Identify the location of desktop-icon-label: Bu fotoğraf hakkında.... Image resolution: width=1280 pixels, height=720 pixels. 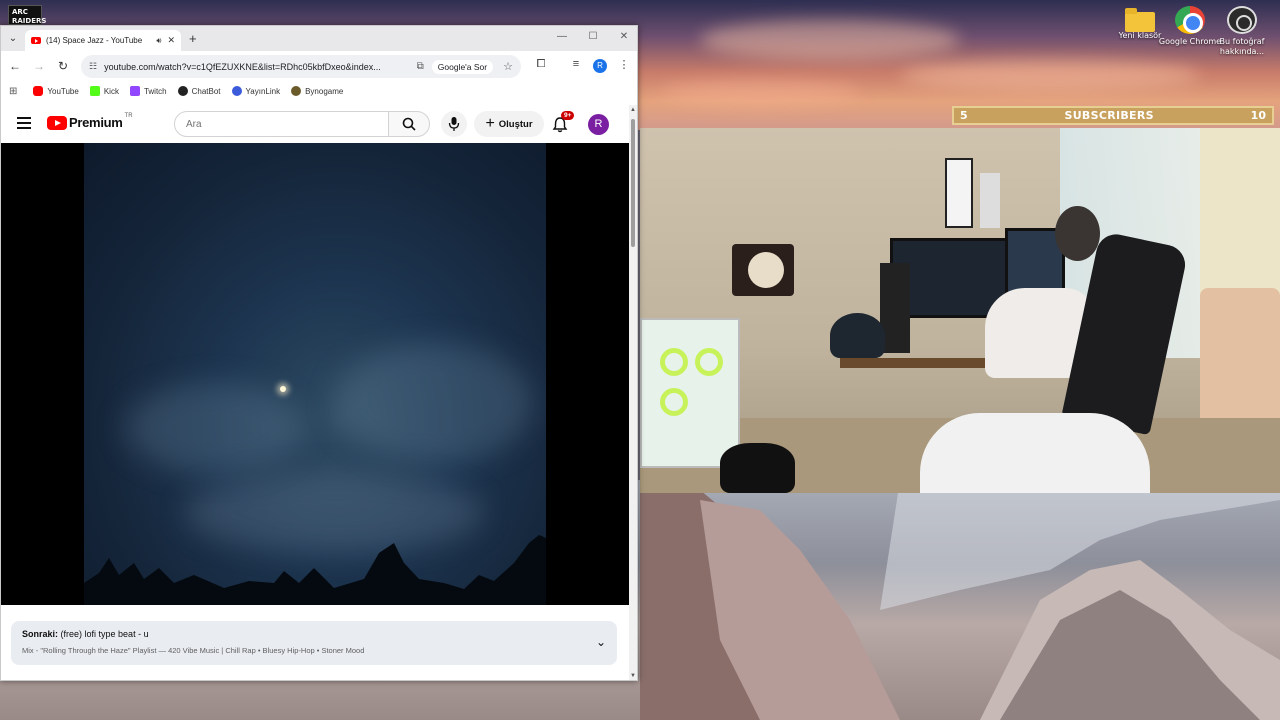
(1242, 46).